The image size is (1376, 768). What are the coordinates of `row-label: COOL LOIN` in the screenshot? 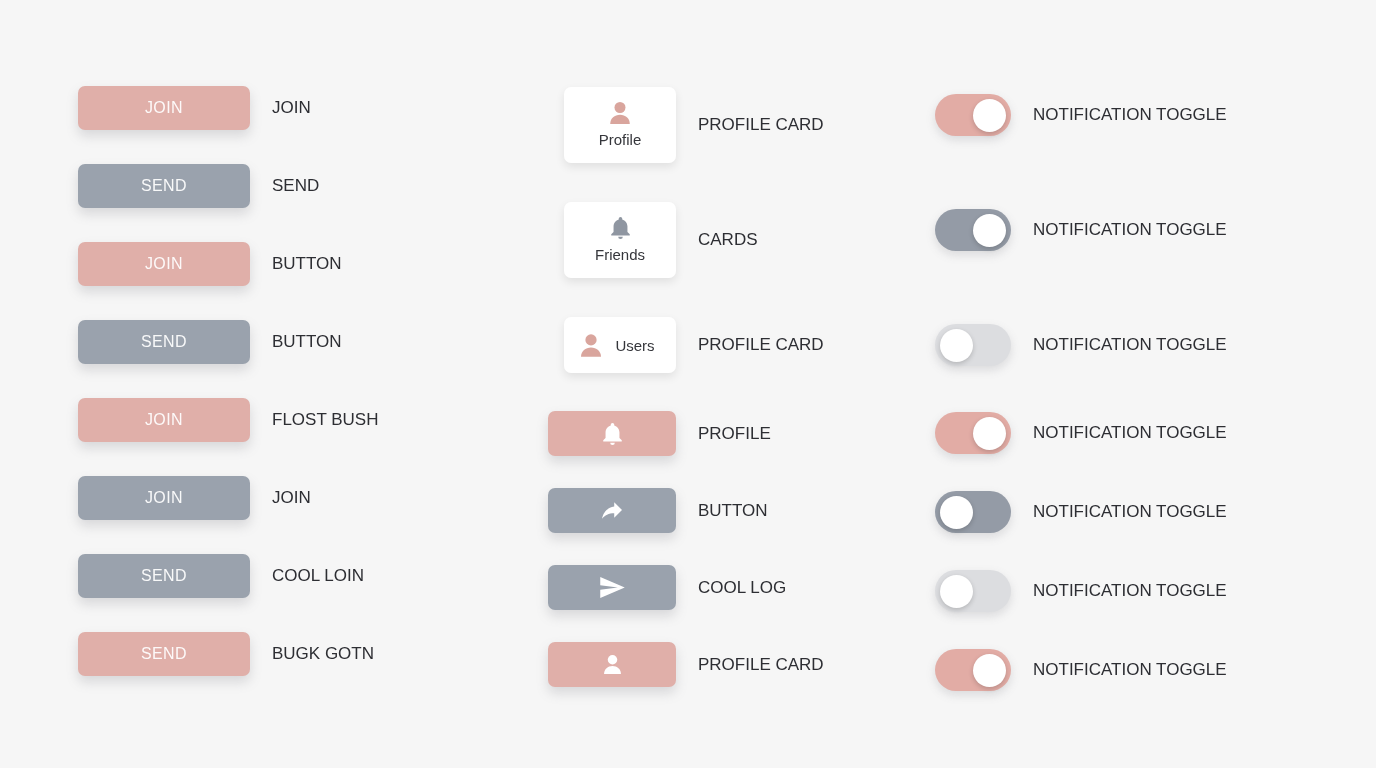 It's located at (318, 576).